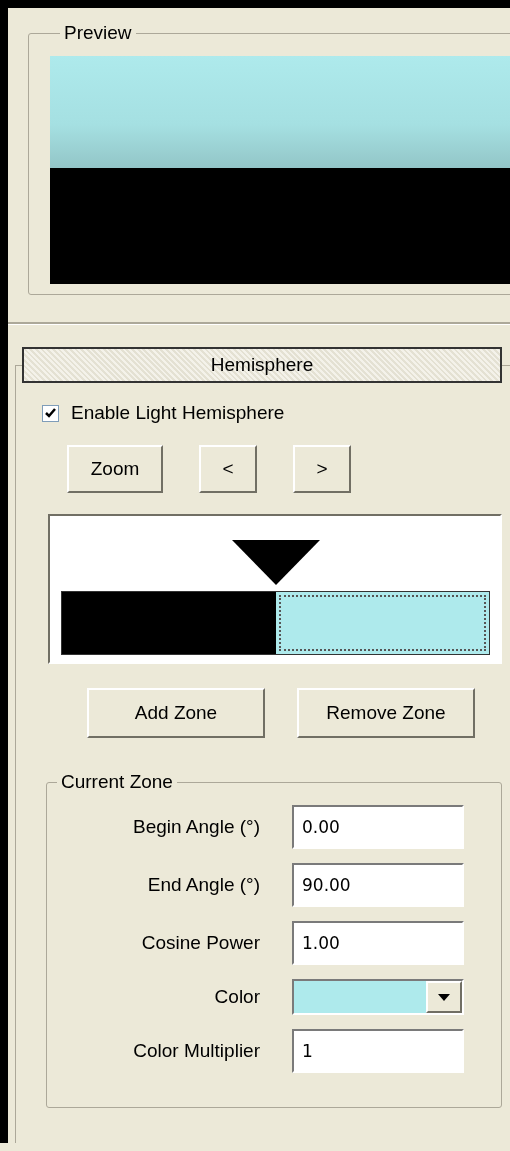 This screenshot has width=510, height=1151. What do you see at coordinates (262, 365) in the screenshot?
I see `rollout-header: Hemisphere` at bounding box center [262, 365].